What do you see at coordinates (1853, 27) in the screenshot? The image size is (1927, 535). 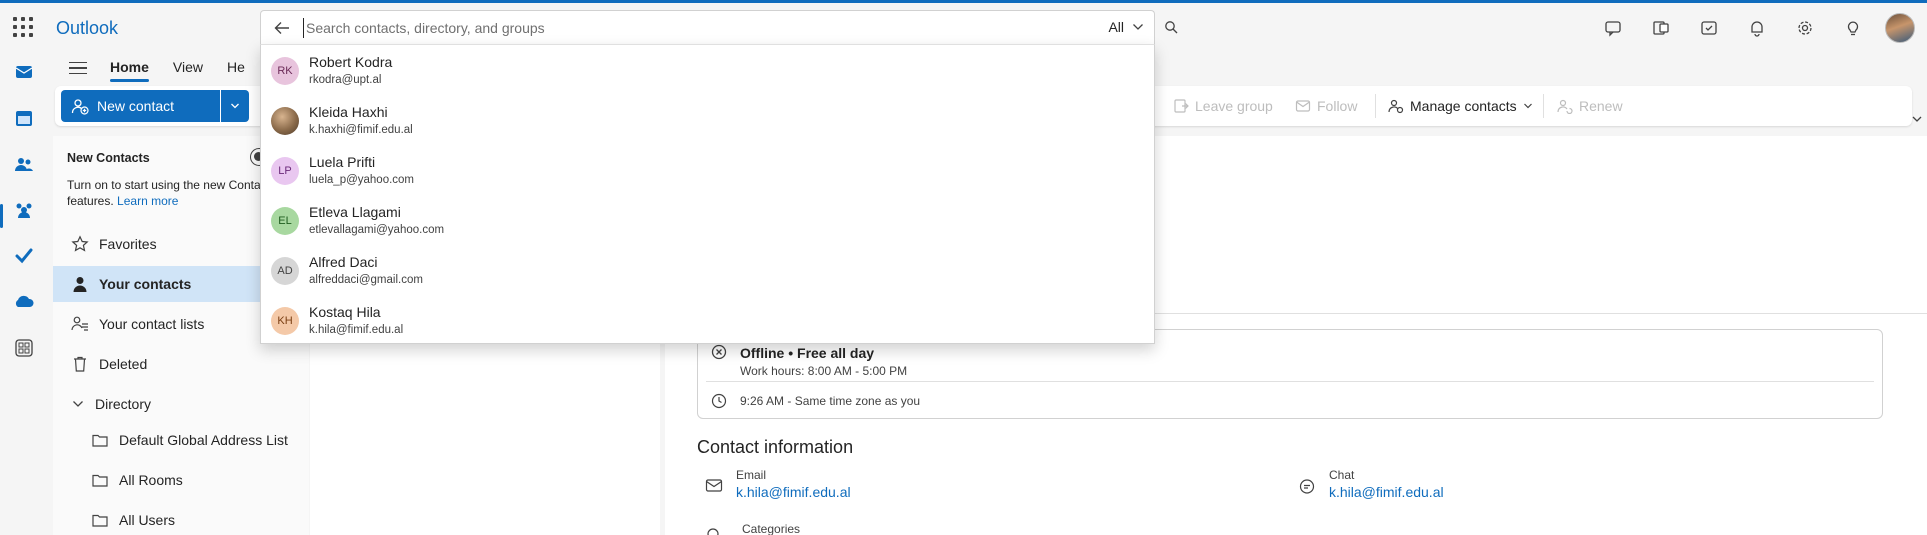 I see `tips-lightbulb-icon` at bounding box center [1853, 27].